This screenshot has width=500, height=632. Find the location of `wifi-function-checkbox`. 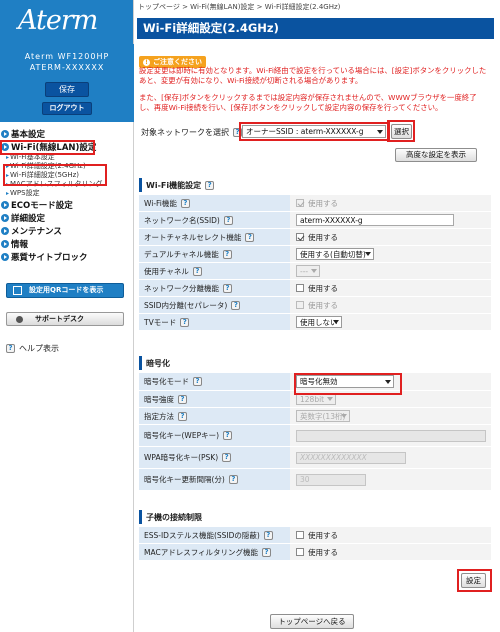

wifi-function-checkbox is located at coordinates (300, 203).